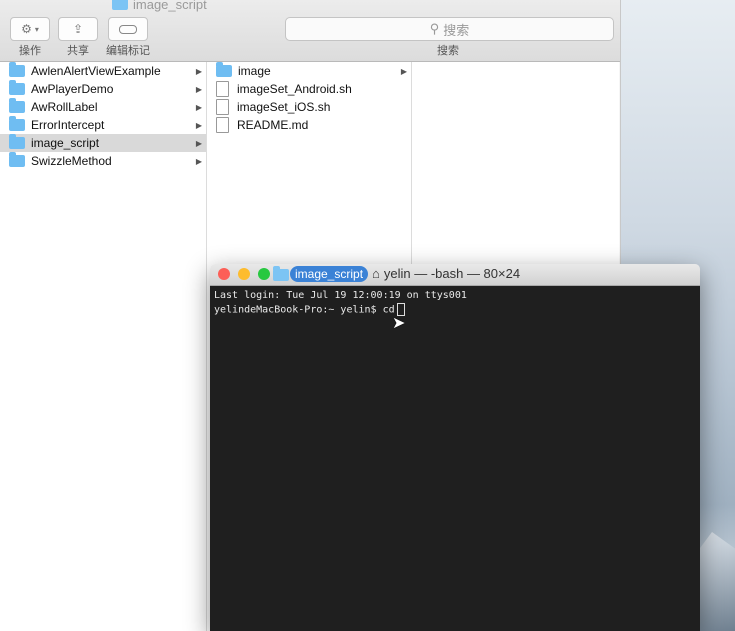 This screenshot has height=631, width=735. Describe the element at coordinates (103, 143) in the screenshot. I see `column-1-item: image_script ▶` at that location.